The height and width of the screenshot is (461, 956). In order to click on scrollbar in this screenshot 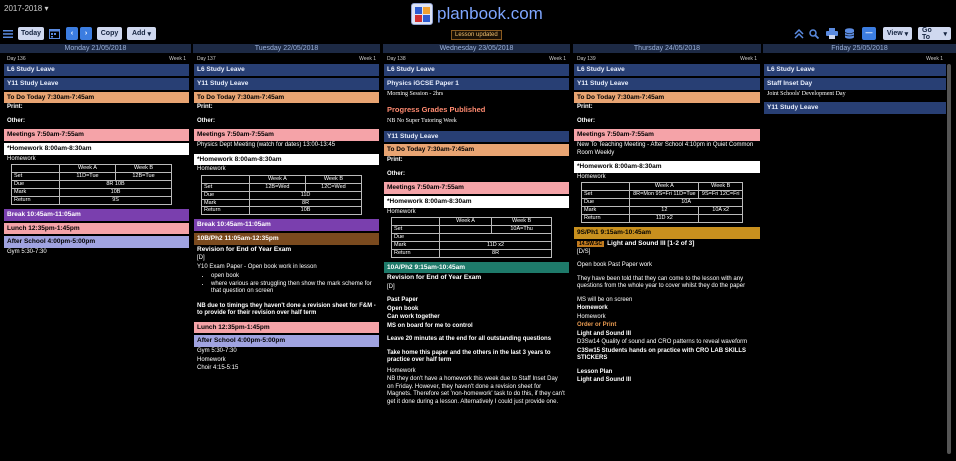, I will do `click(949, 259)`.